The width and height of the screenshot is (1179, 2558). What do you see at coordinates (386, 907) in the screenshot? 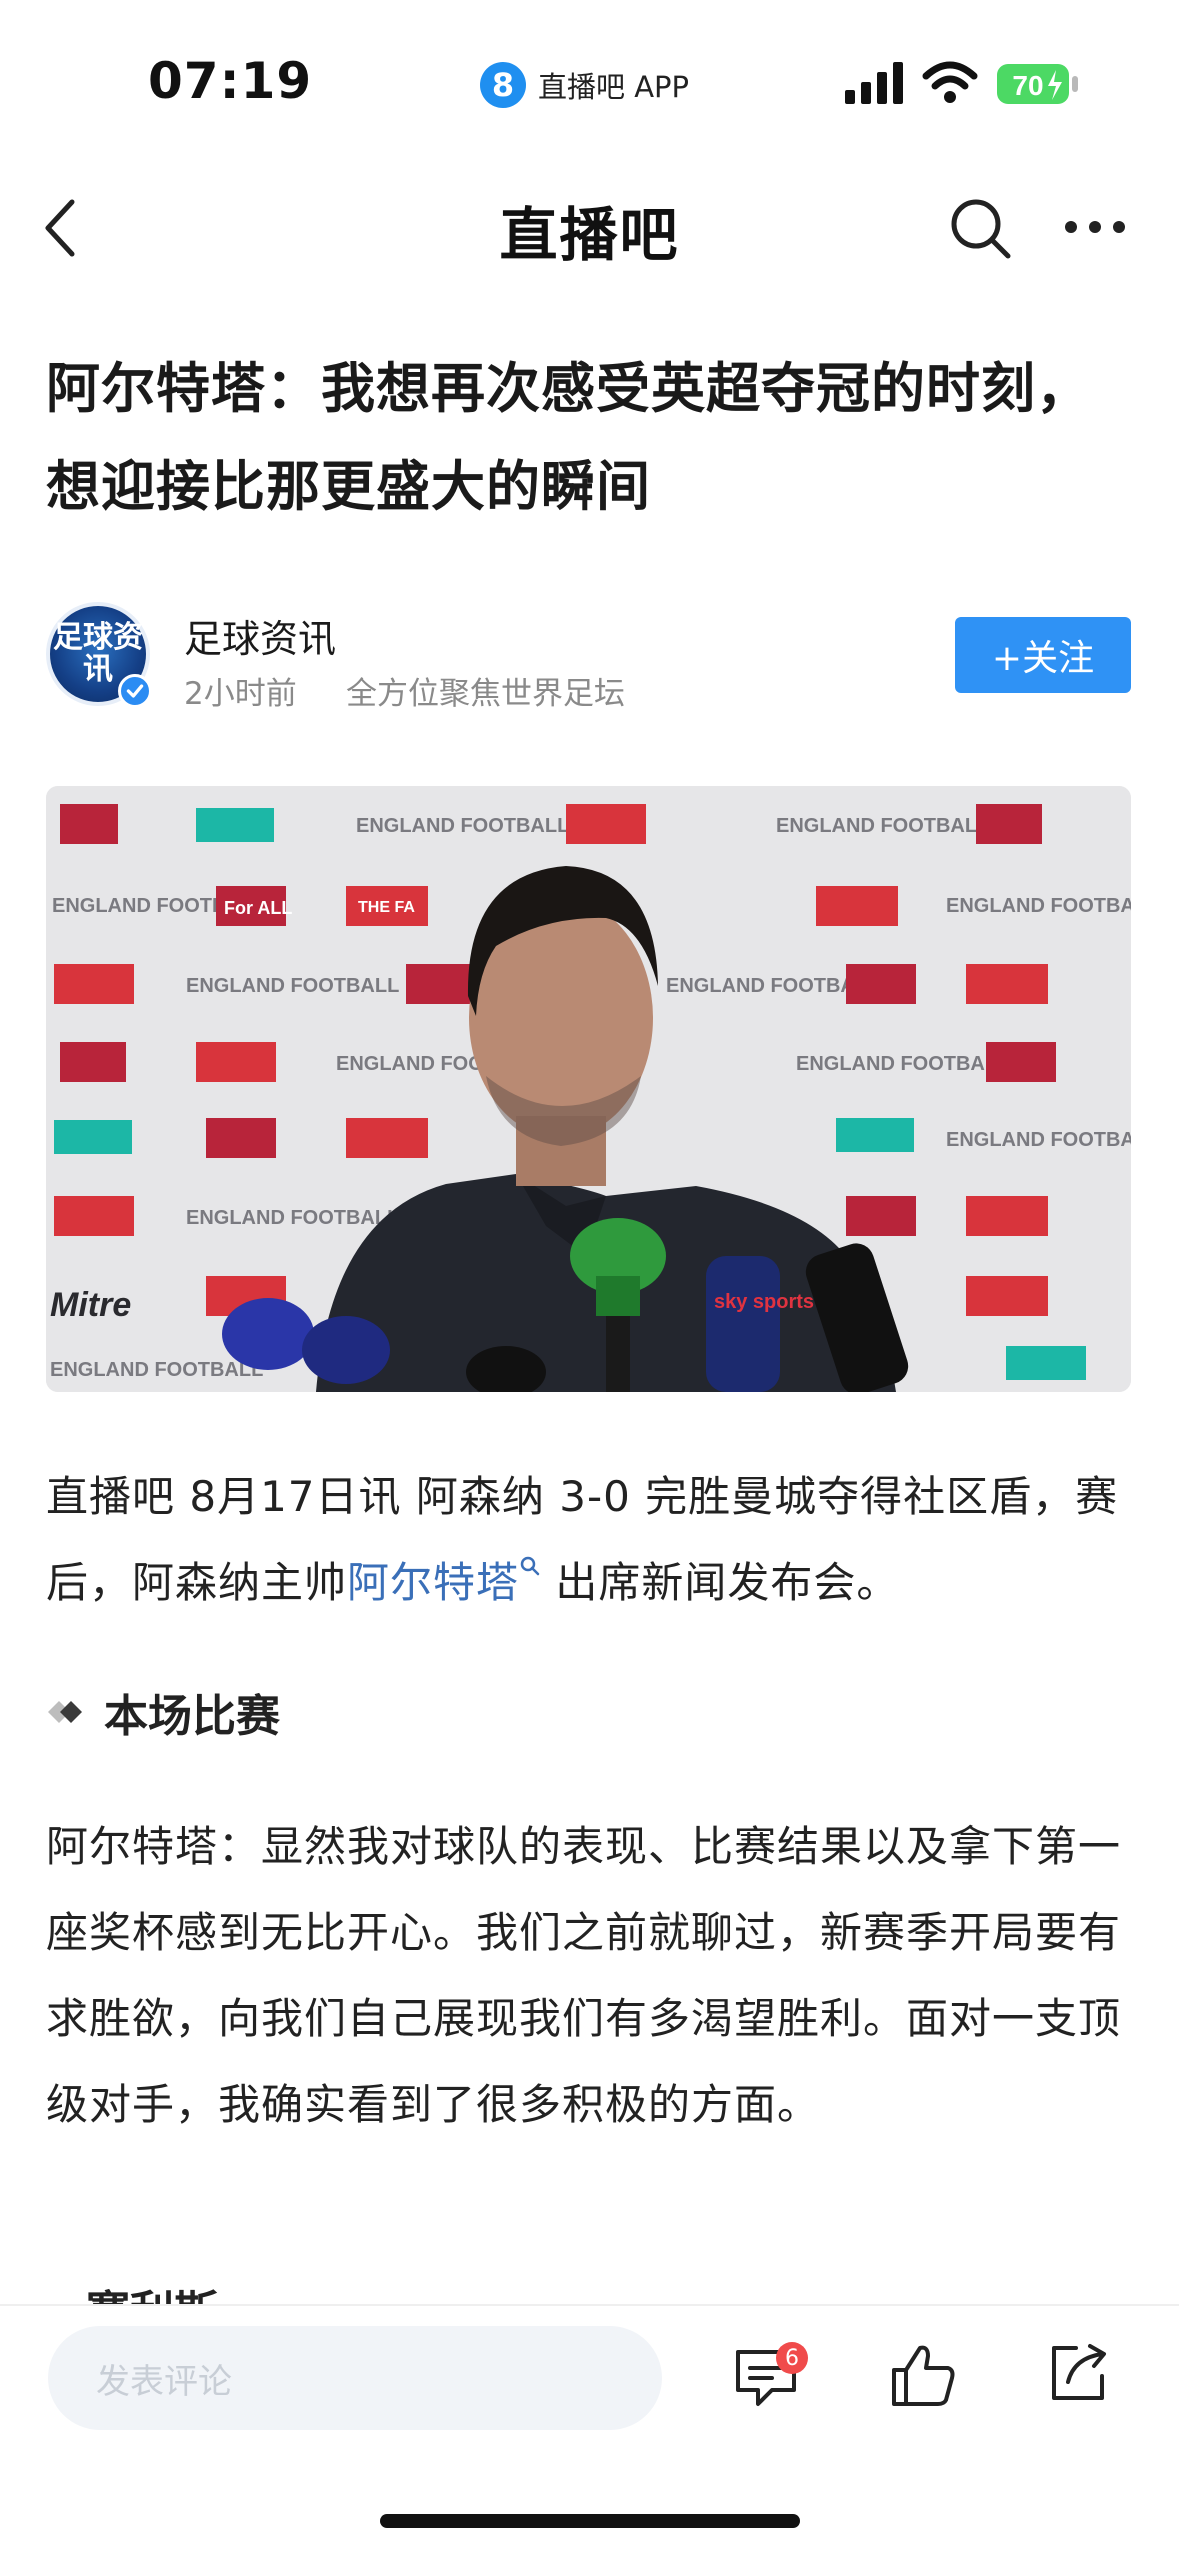
I see `backdrop-logo-c: THE FA` at bounding box center [386, 907].